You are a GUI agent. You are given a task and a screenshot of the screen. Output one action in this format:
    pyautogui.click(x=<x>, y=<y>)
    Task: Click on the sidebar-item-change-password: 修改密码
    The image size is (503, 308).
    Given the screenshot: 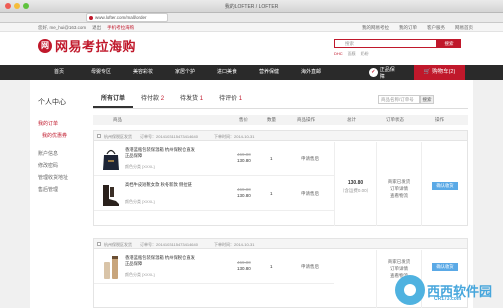 What is the action you would take?
    pyautogui.click(x=53, y=165)
    